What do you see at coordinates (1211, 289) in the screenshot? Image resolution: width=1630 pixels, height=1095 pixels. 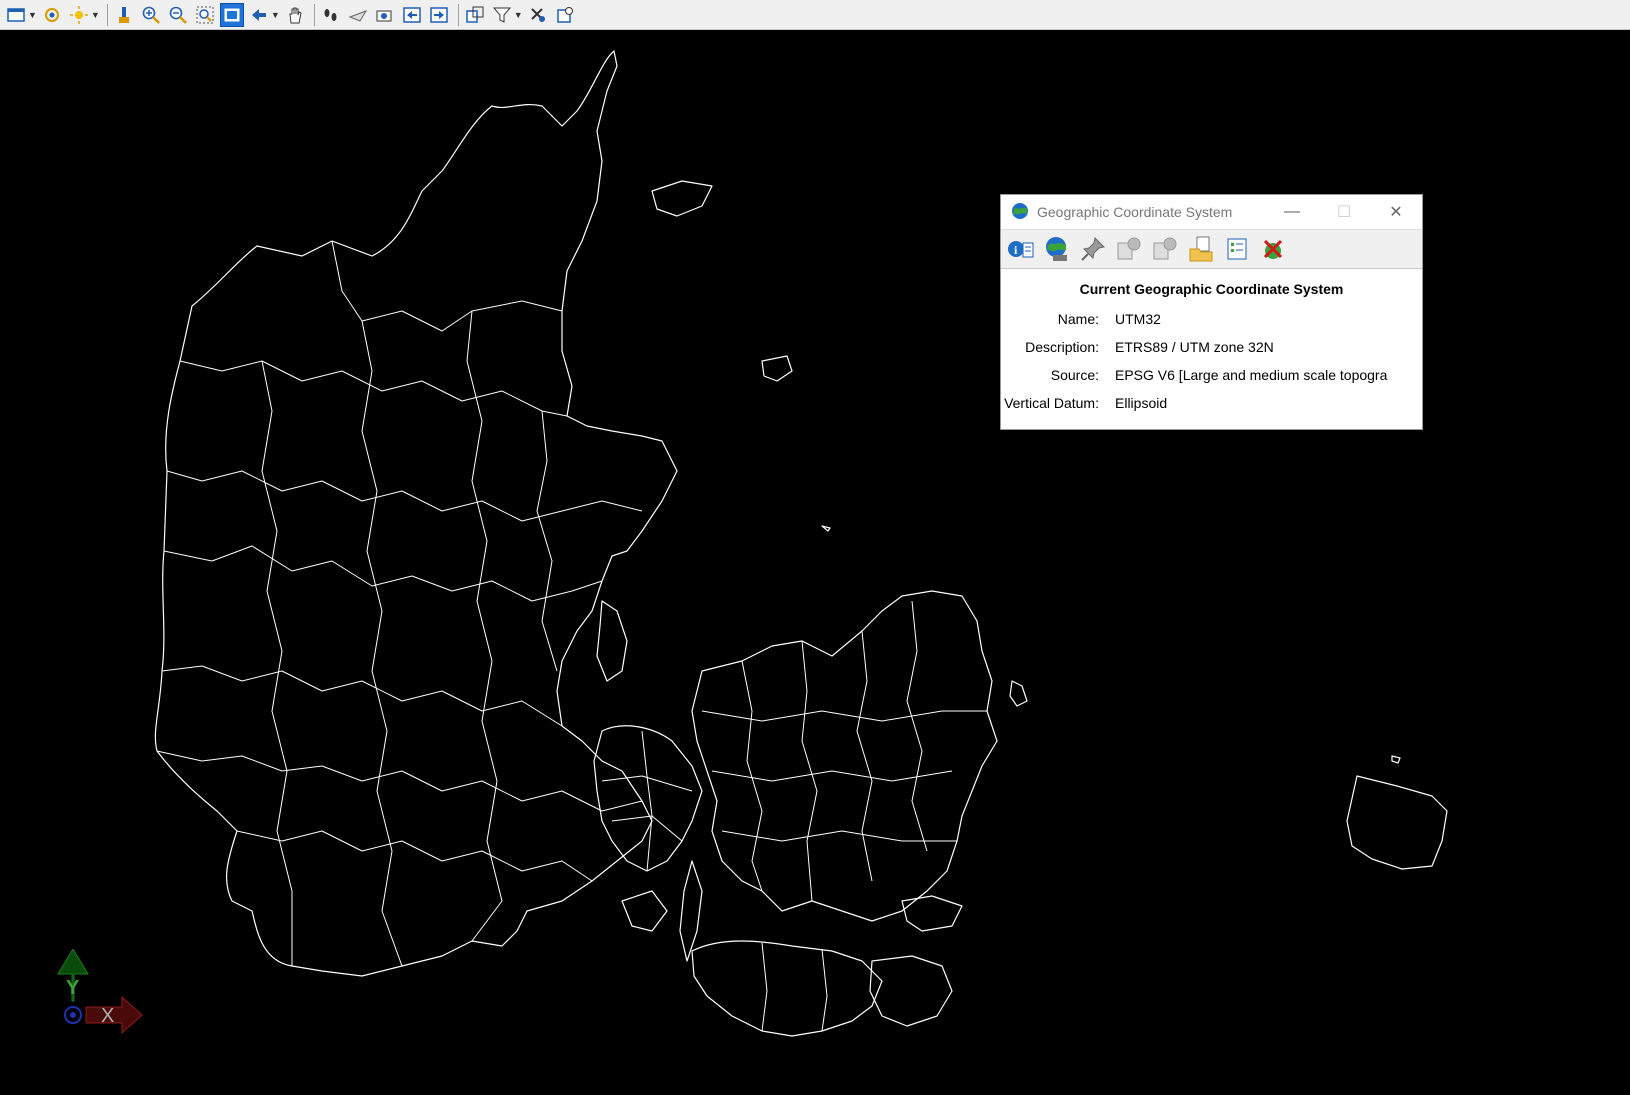 I see `dialog-heading: Current Geographic Coordinate System` at bounding box center [1211, 289].